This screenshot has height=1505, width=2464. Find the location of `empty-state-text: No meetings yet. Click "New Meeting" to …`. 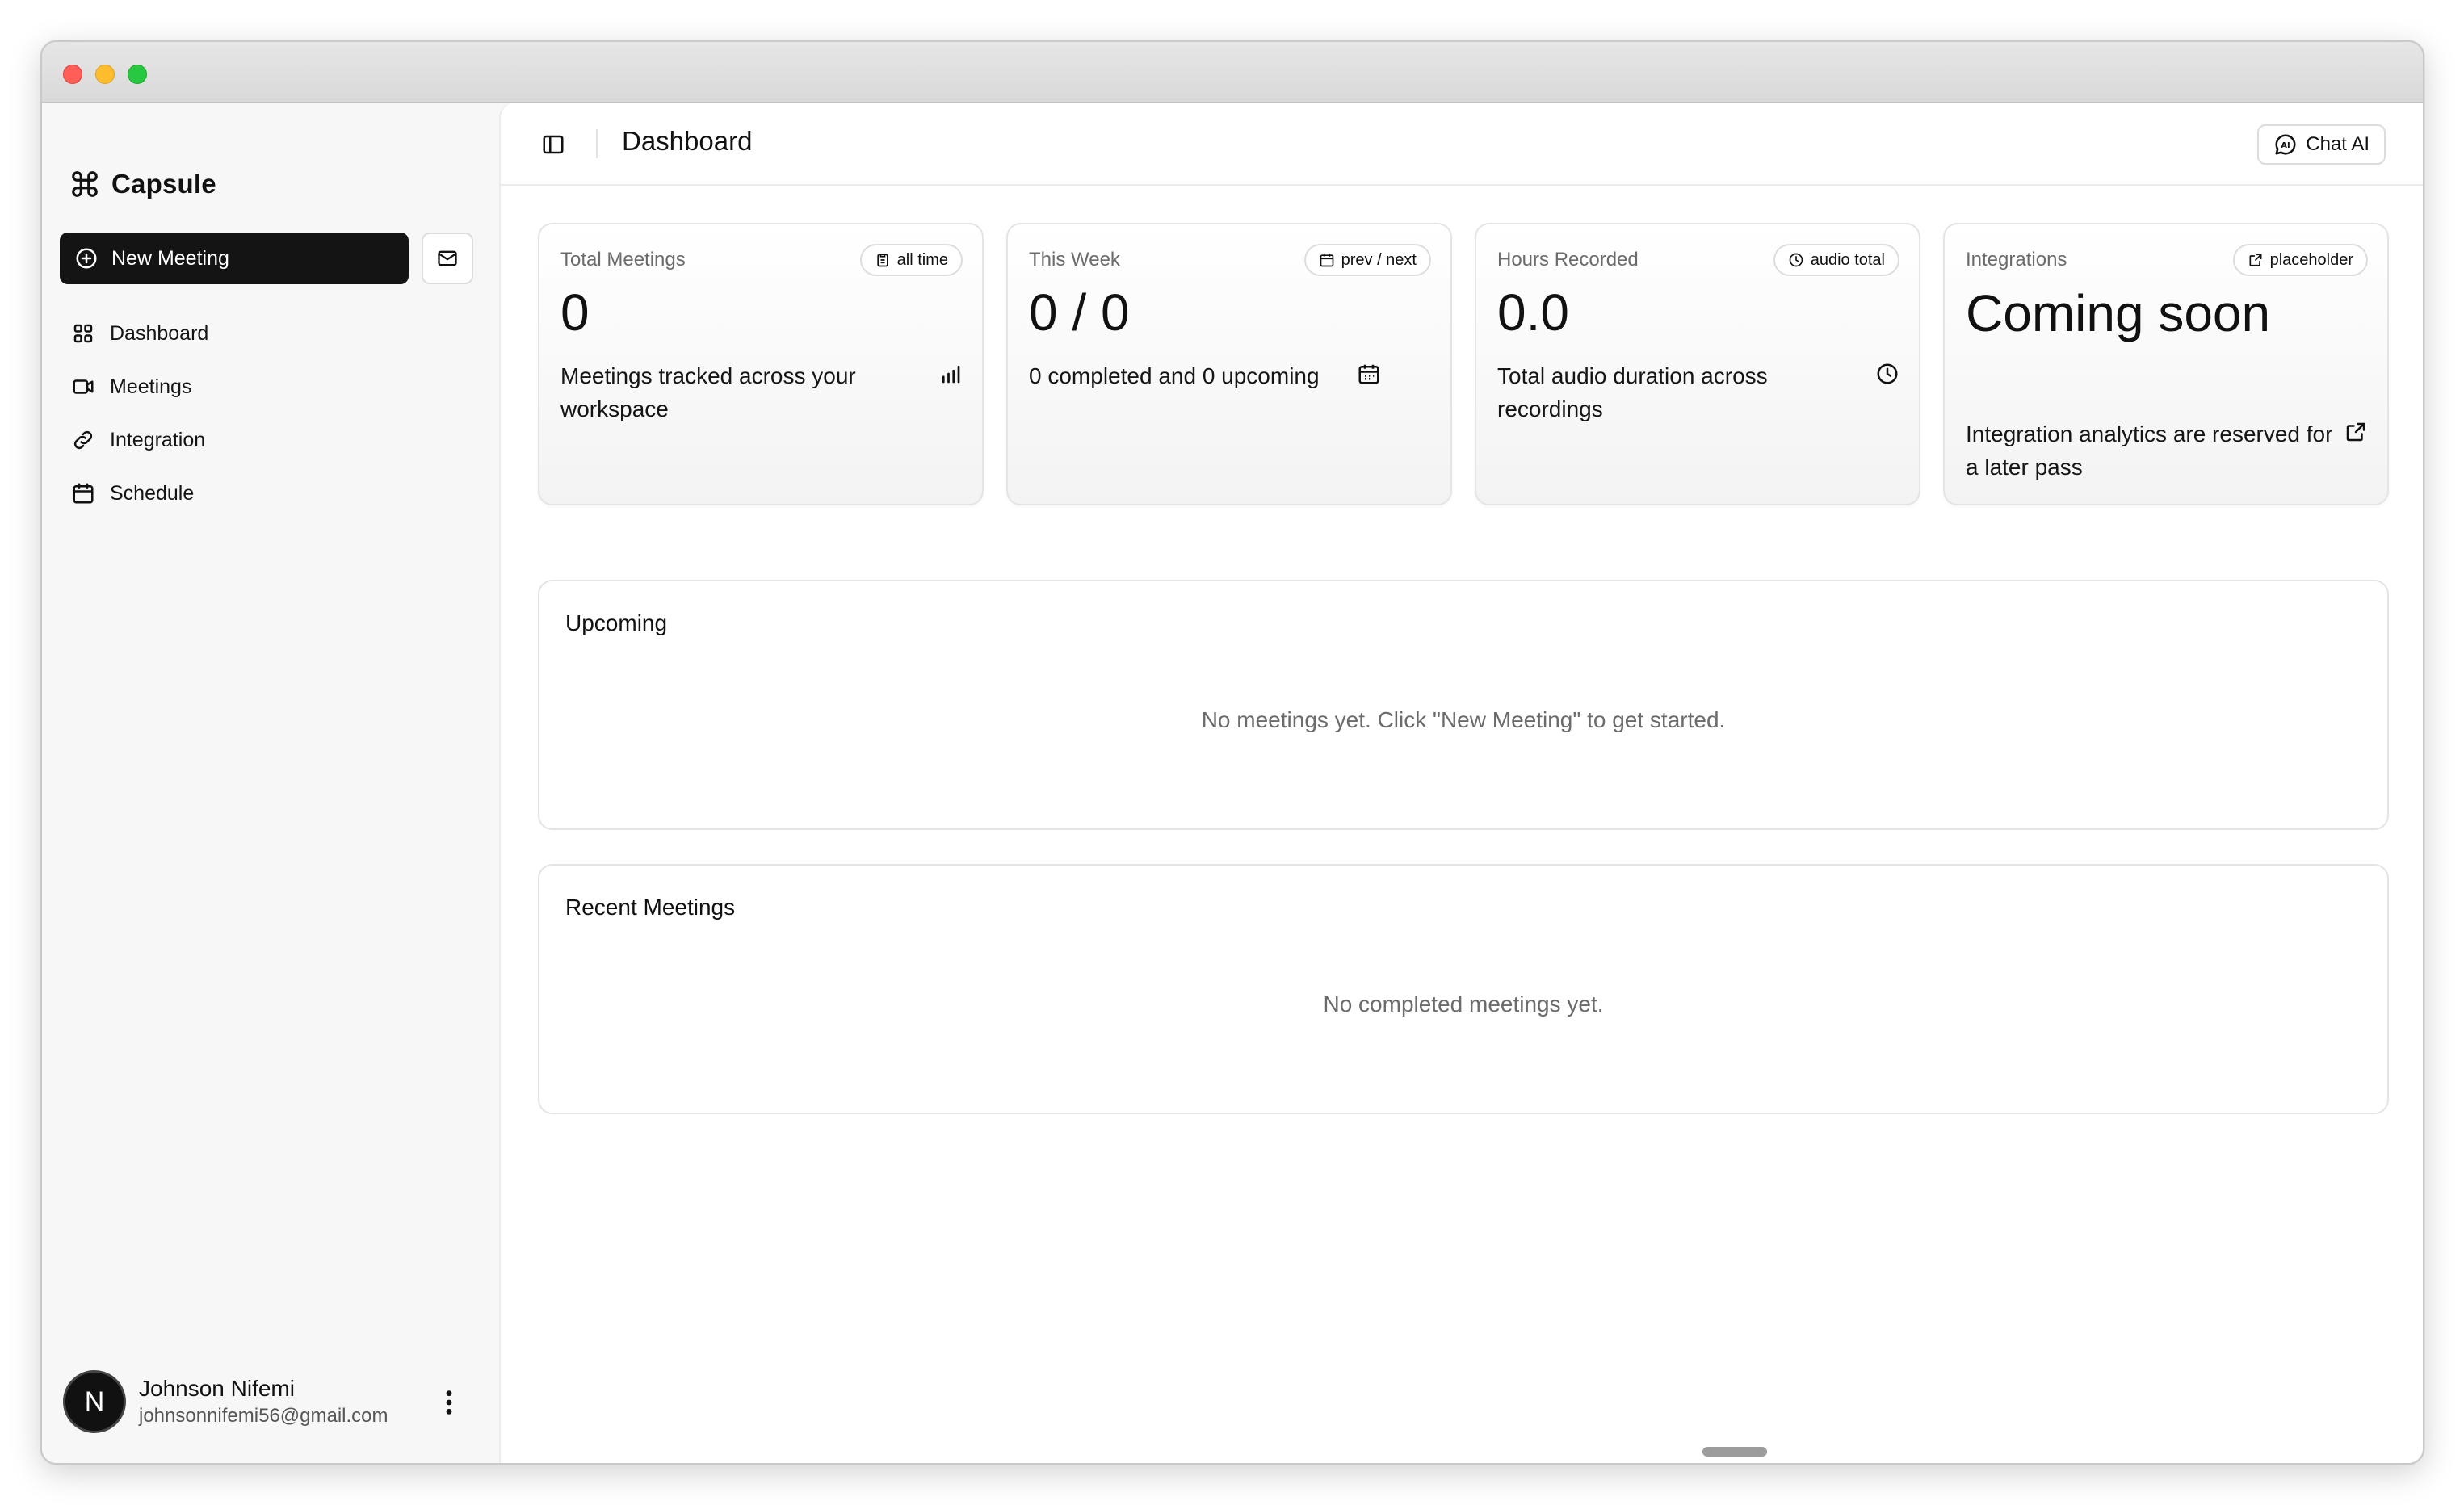

empty-state-text: No meetings yet. Click "New Meeting" to … is located at coordinates (1463, 719).